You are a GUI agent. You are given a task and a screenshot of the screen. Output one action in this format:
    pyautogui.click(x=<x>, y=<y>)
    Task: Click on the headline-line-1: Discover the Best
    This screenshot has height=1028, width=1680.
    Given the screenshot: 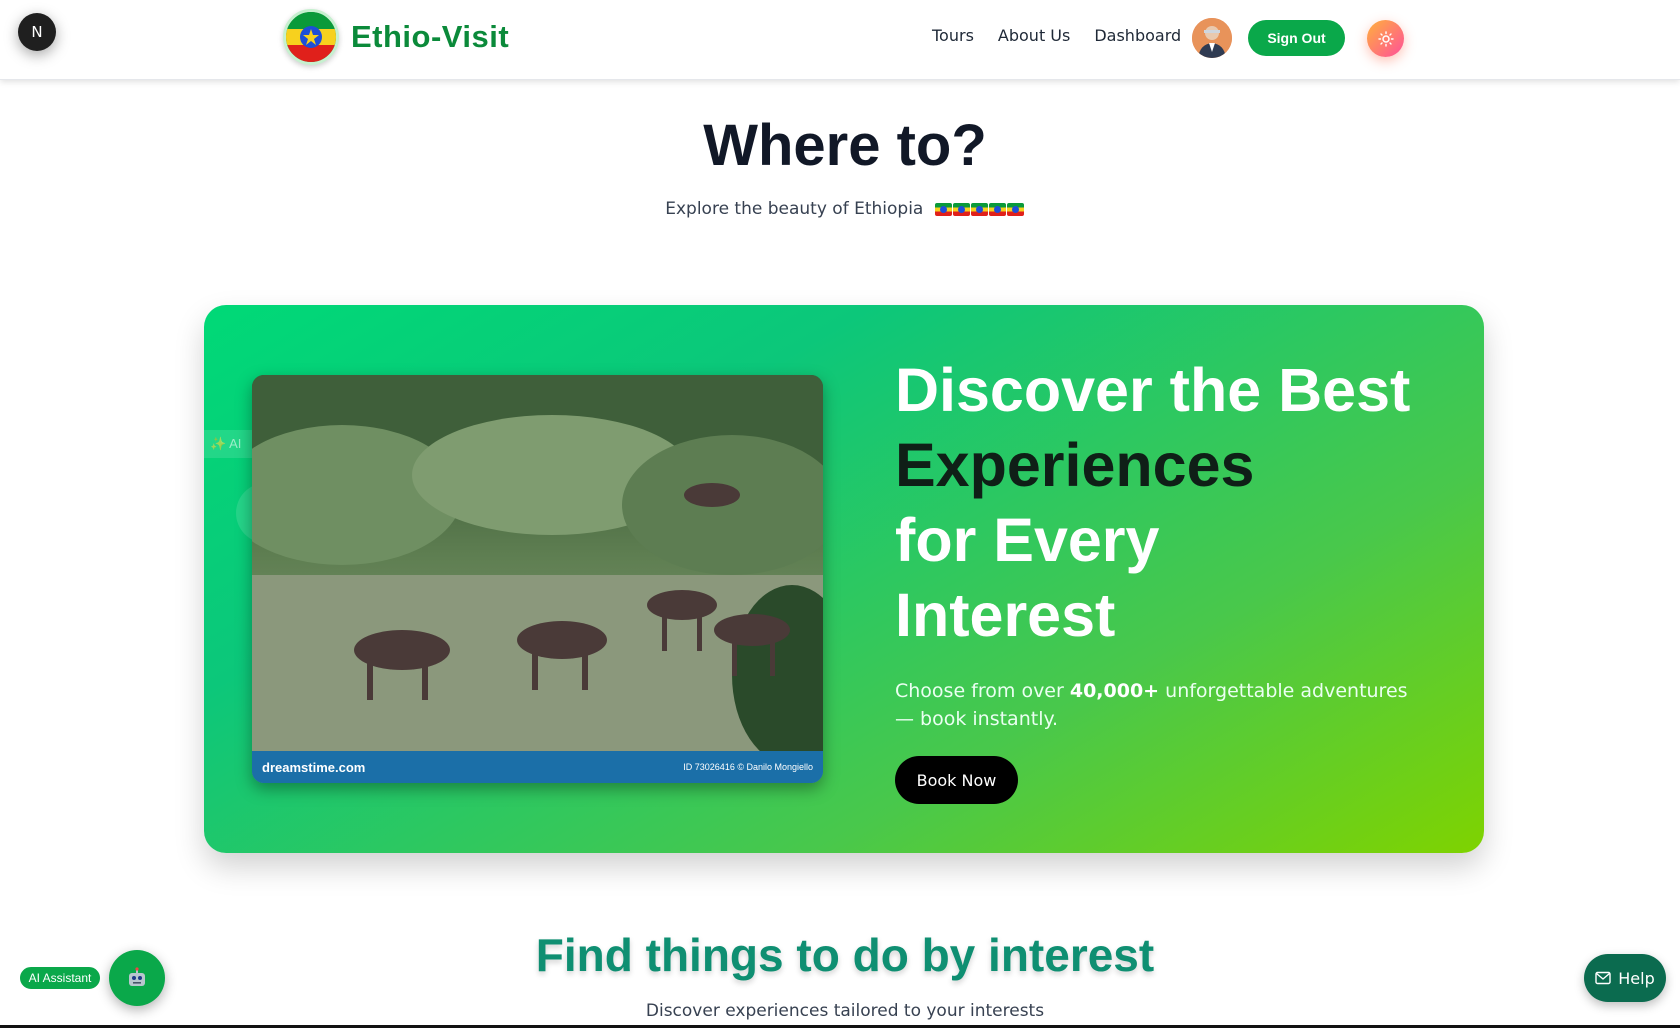 What is the action you would take?
    pyautogui.click(x=1153, y=390)
    